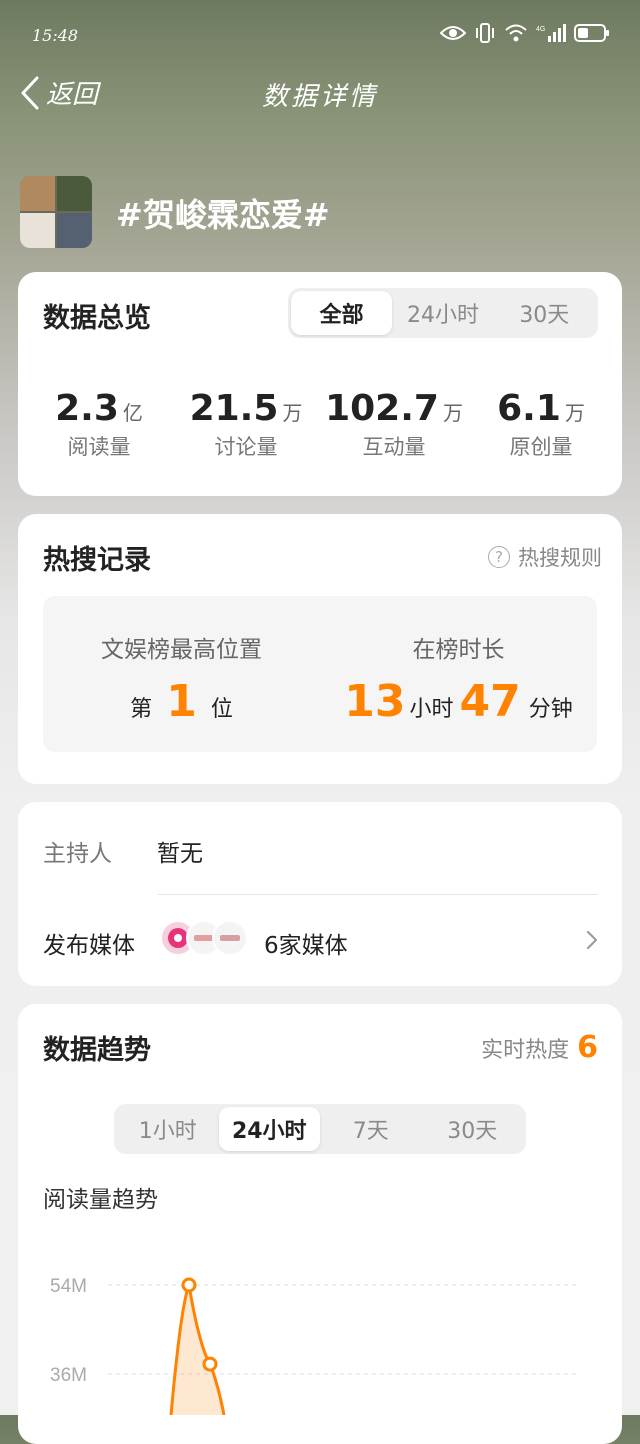  I want to click on chevron-right-icon, so click(592, 940).